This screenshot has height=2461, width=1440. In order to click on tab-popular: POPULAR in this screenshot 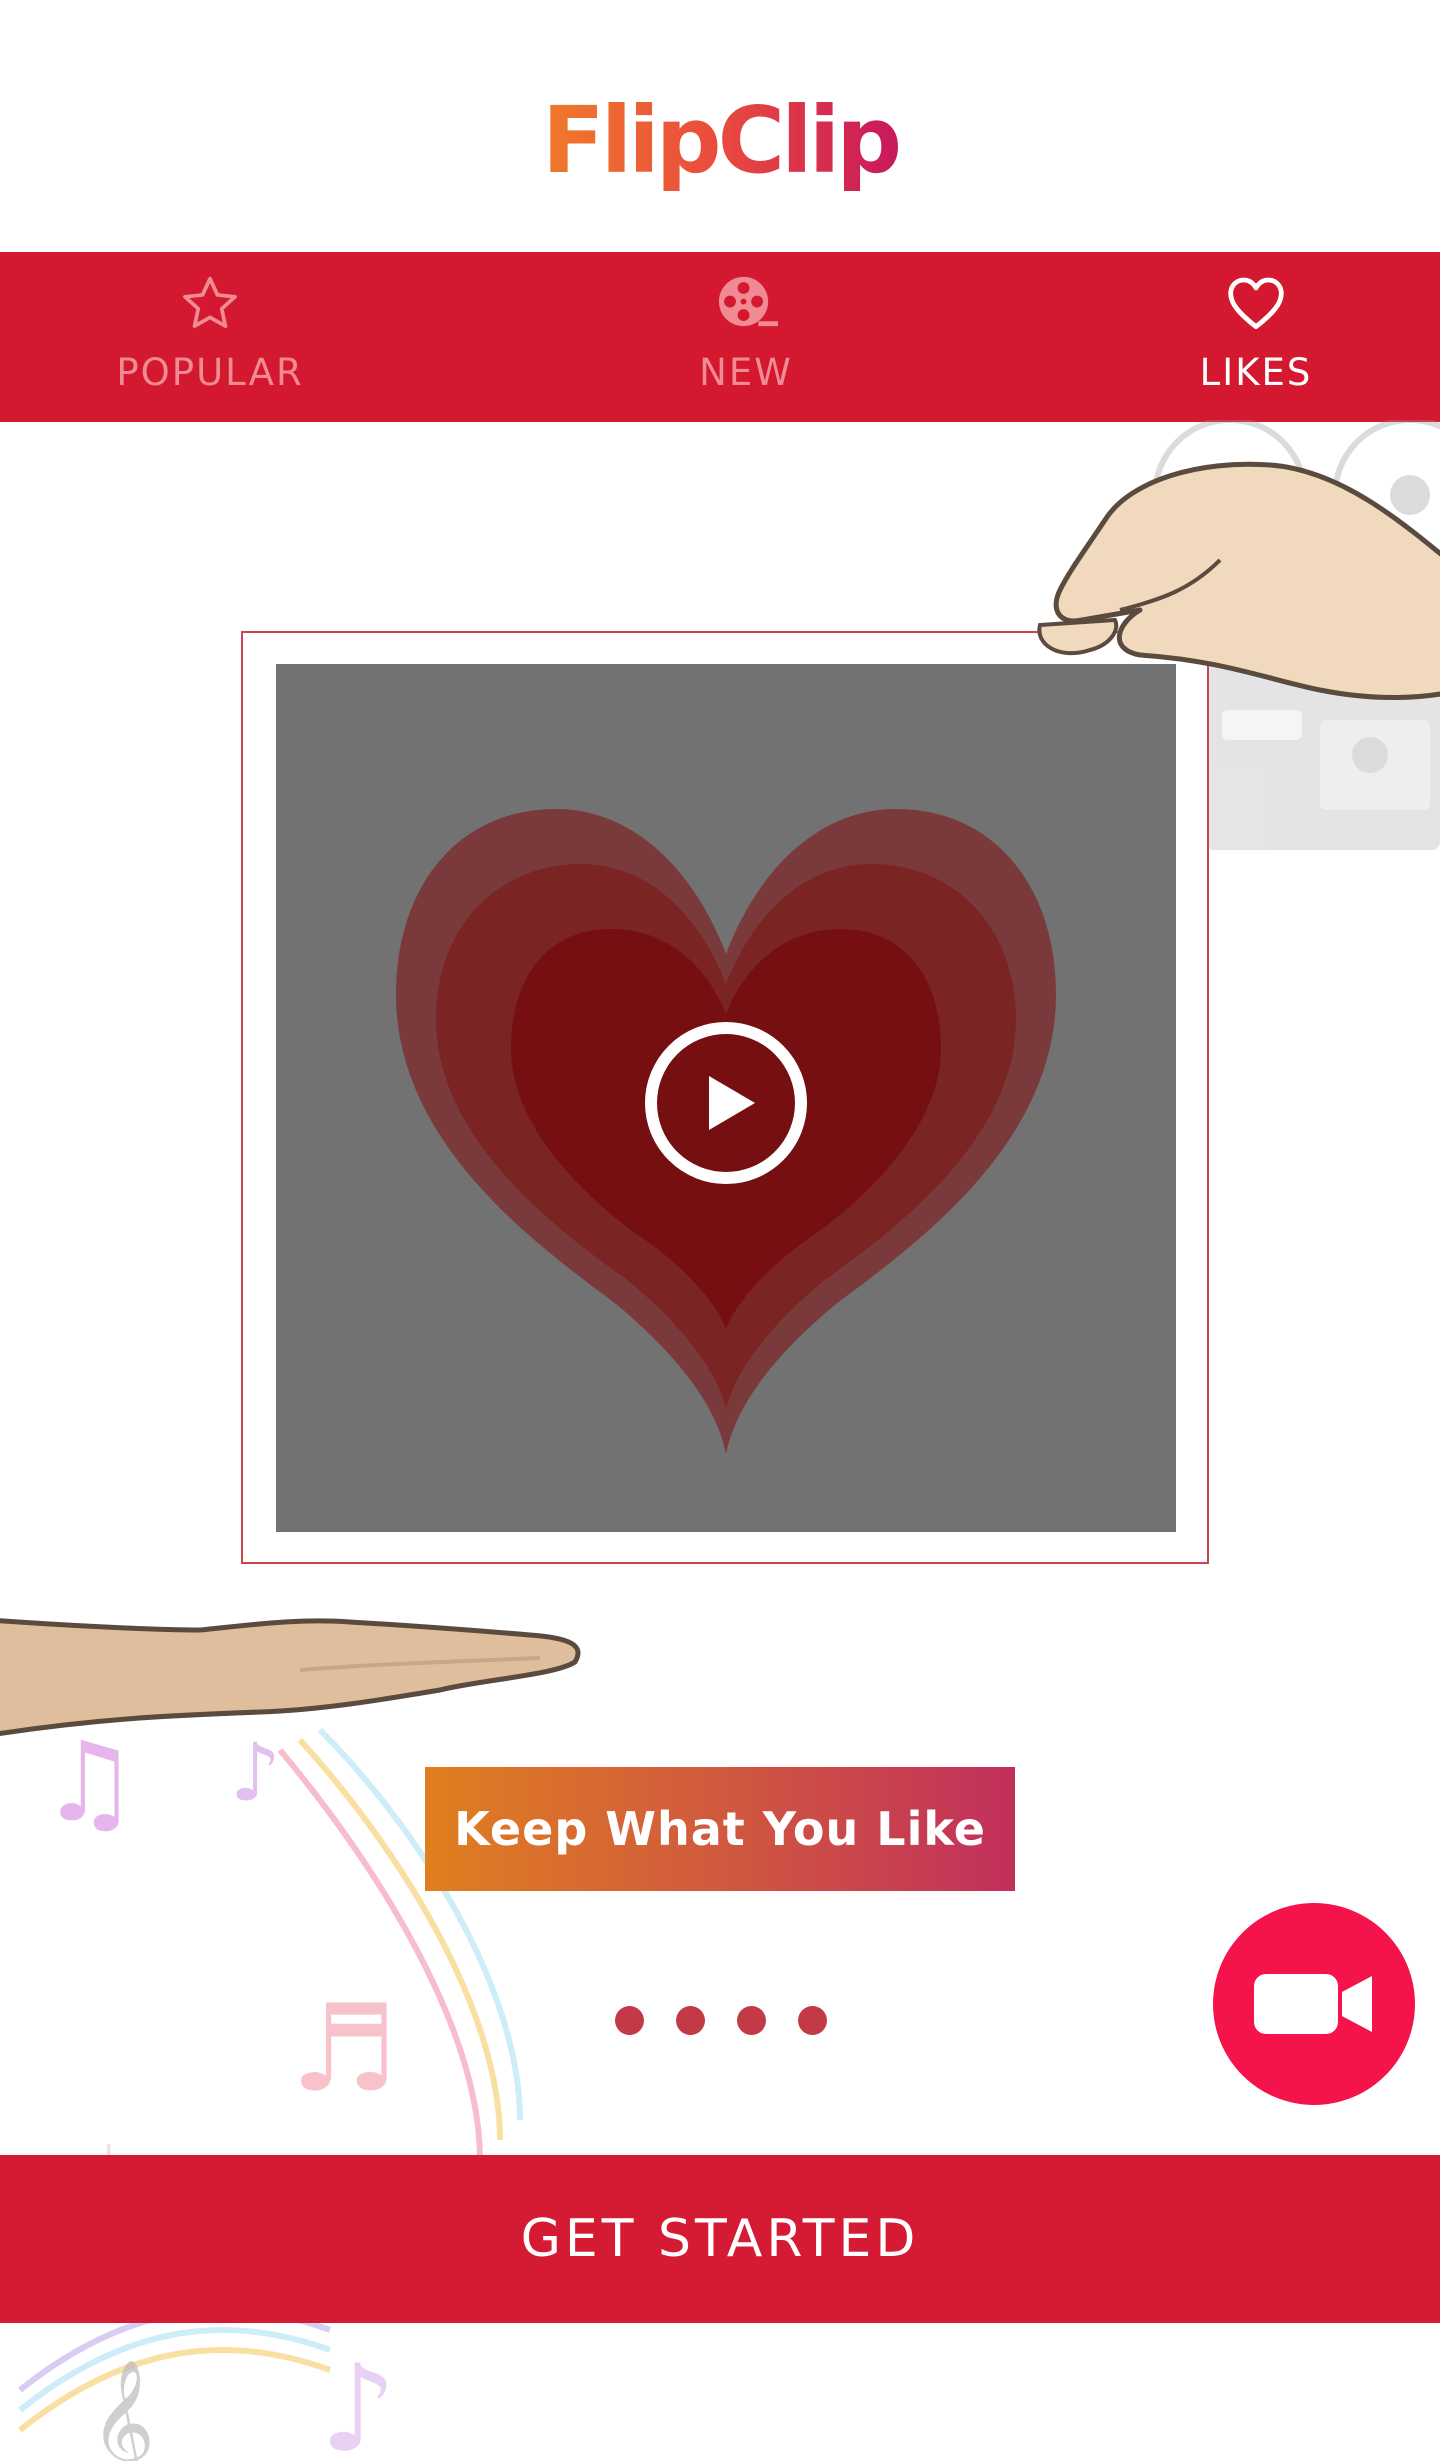, I will do `click(210, 337)`.